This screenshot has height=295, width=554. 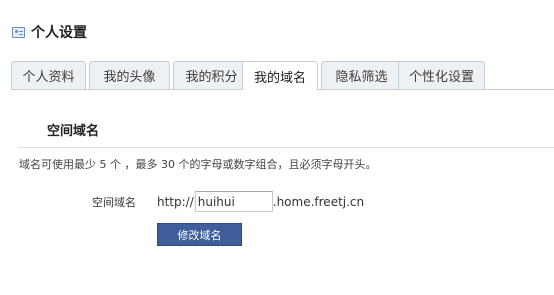 What do you see at coordinates (277, 164) in the screenshot?
I see `hint-suffix: 个的字母或数字组合，且必须字母开头。` at bounding box center [277, 164].